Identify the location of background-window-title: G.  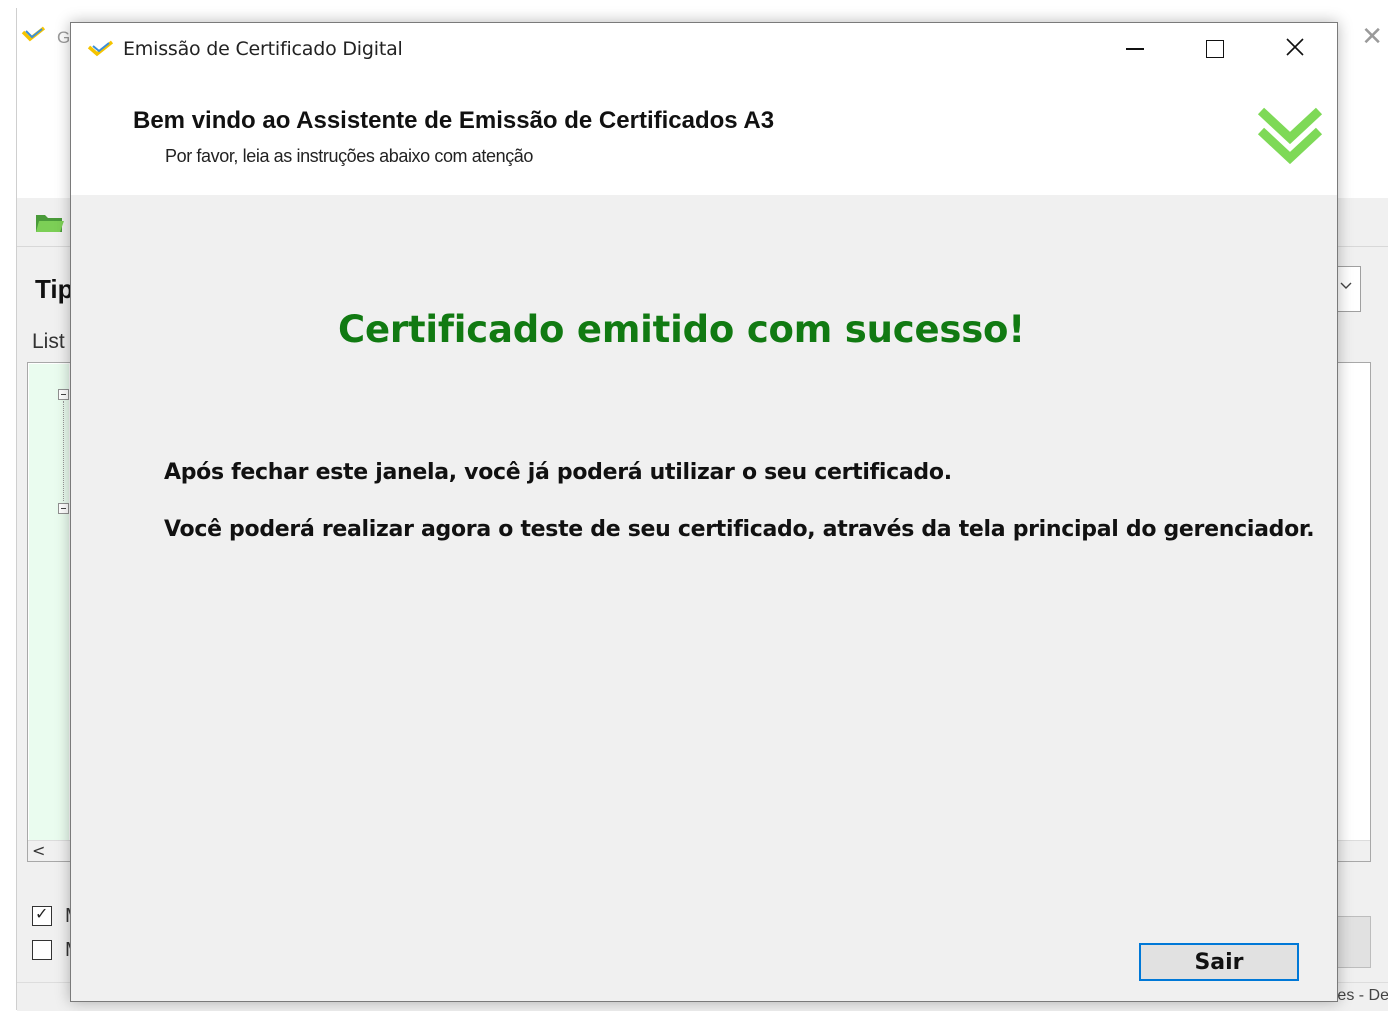
(64, 37).